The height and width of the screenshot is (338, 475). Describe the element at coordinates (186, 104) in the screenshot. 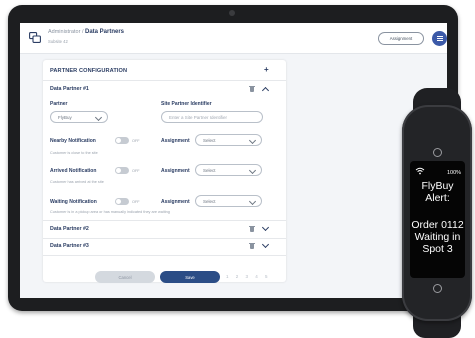

I see `site-id-label: Site Partner Identifier` at that location.